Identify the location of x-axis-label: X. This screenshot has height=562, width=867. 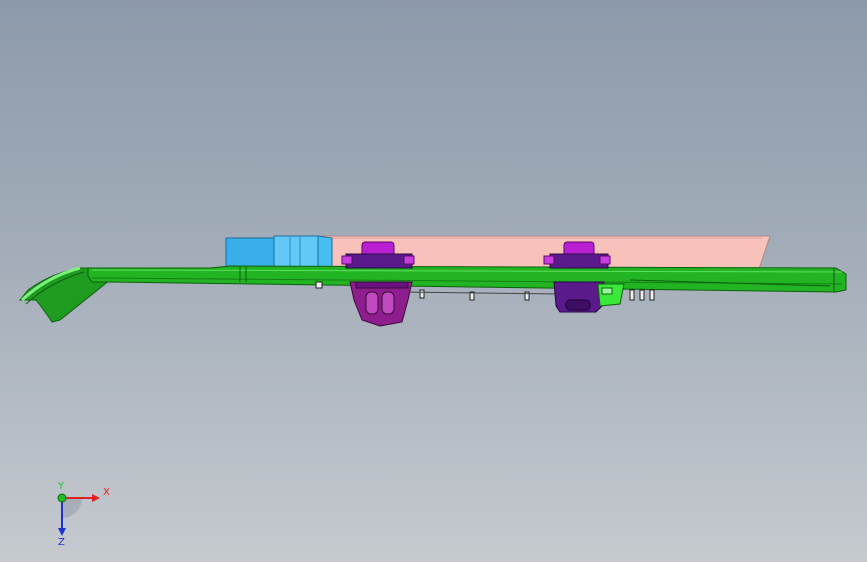
(106, 492).